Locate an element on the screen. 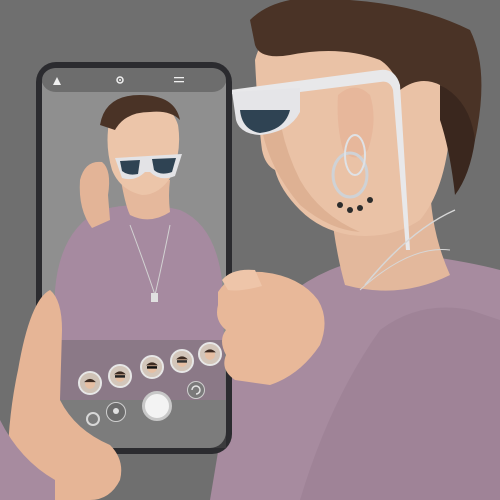  menu-icon is located at coordinates (179, 81).